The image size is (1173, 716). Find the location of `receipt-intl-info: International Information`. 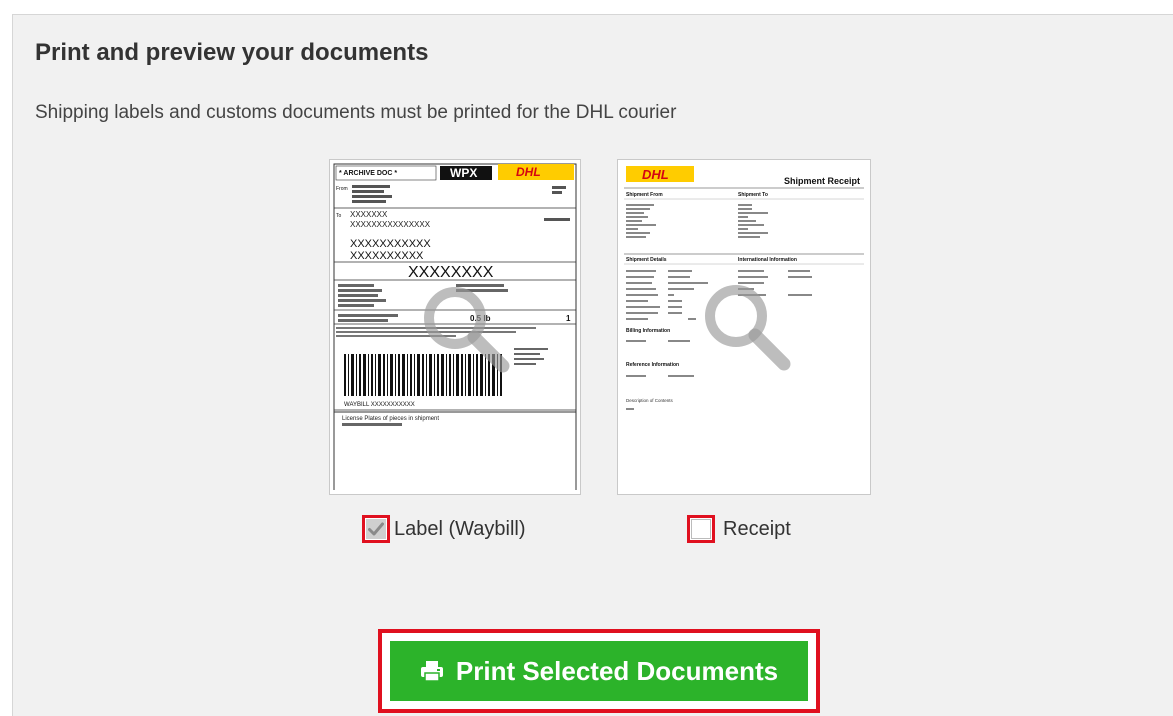

receipt-intl-info: International Information is located at coordinates (767, 260).